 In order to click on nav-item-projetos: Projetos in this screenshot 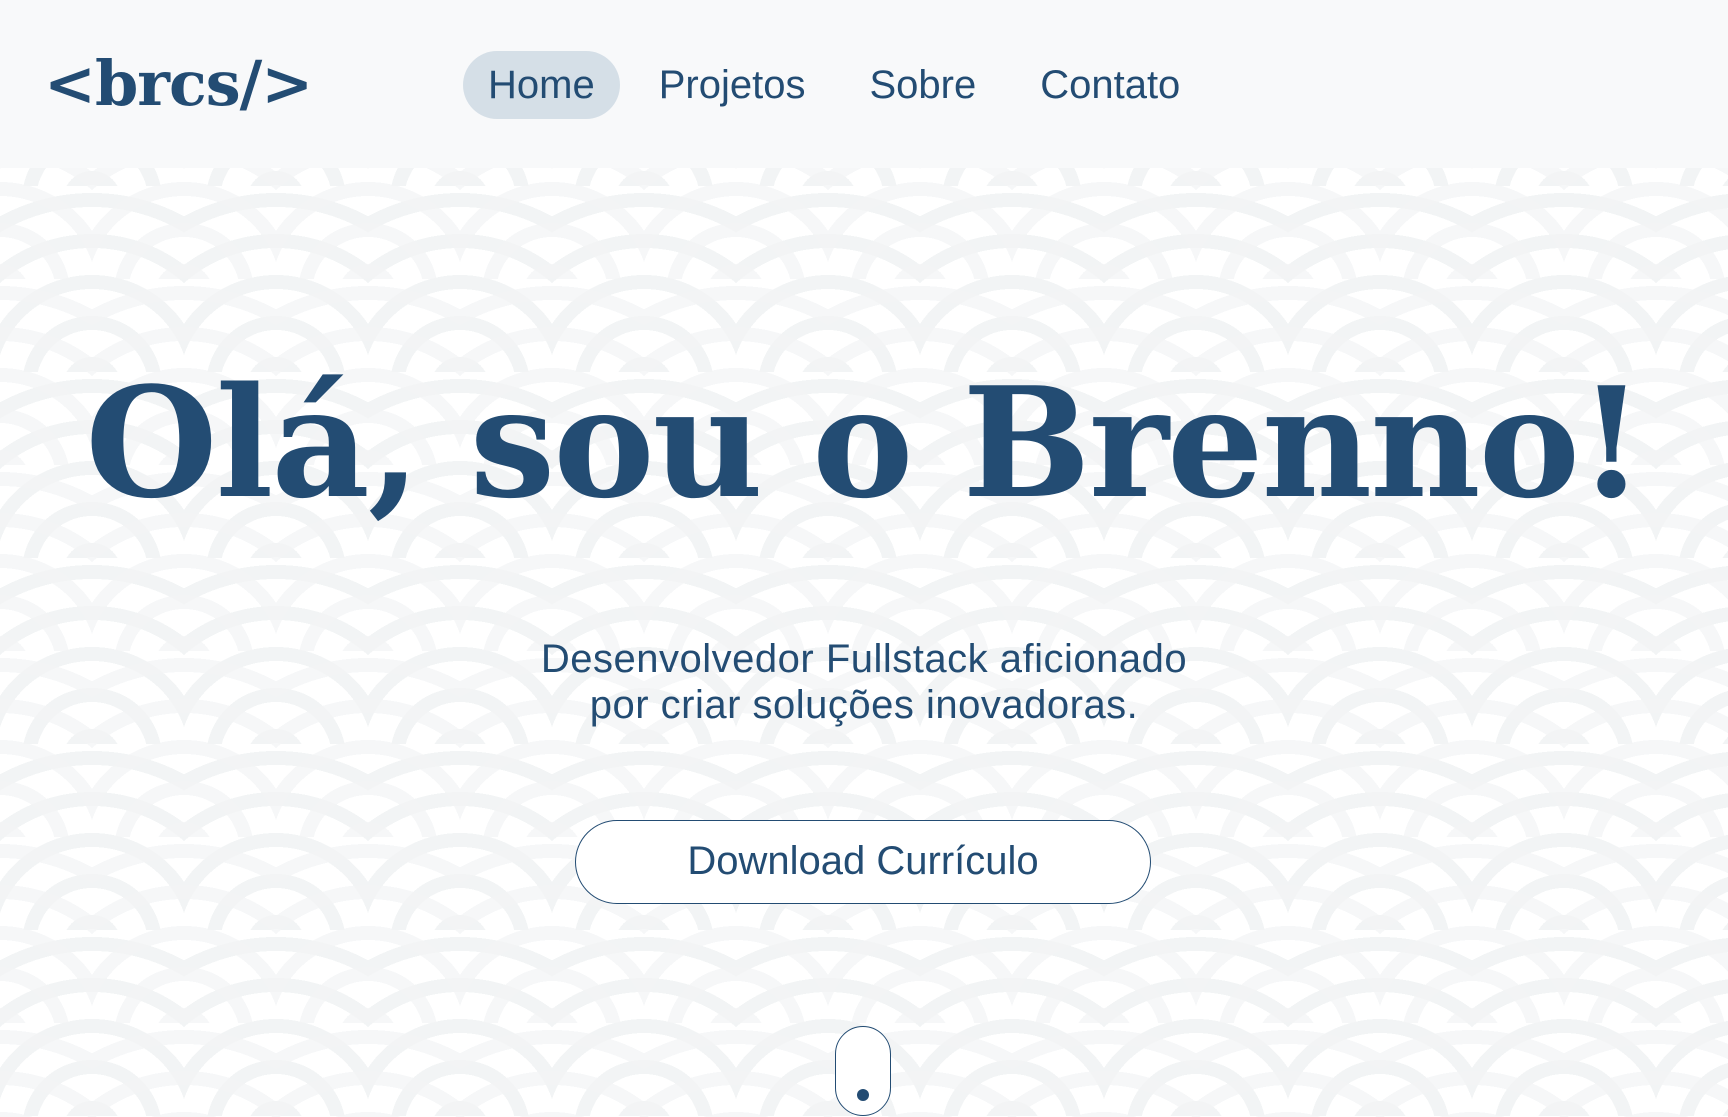, I will do `click(732, 85)`.